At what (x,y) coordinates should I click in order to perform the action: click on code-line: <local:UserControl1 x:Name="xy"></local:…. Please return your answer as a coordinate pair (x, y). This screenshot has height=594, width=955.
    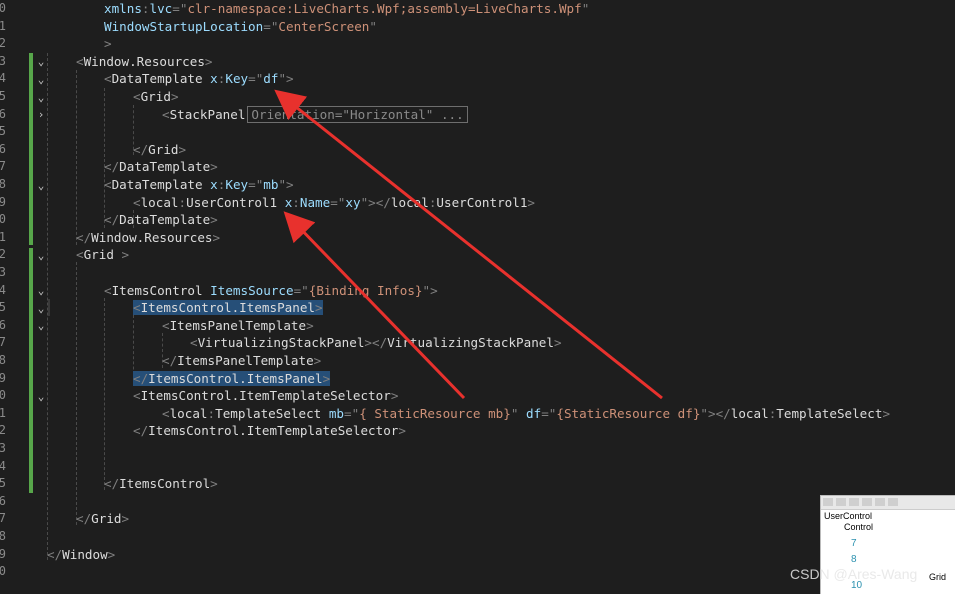
    Looking at the image, I should click on (334, 203).